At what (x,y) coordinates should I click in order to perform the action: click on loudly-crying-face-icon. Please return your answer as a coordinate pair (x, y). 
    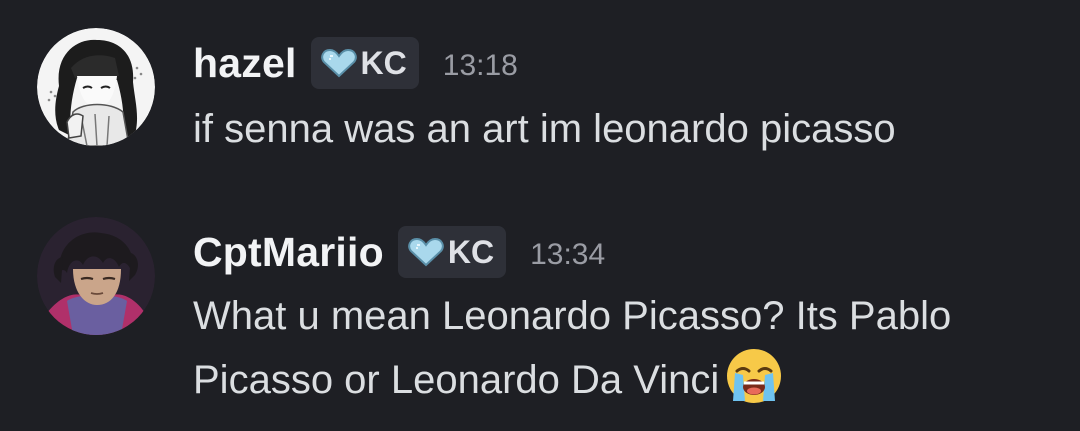
    Looking at the image, I should click on (754, 376).